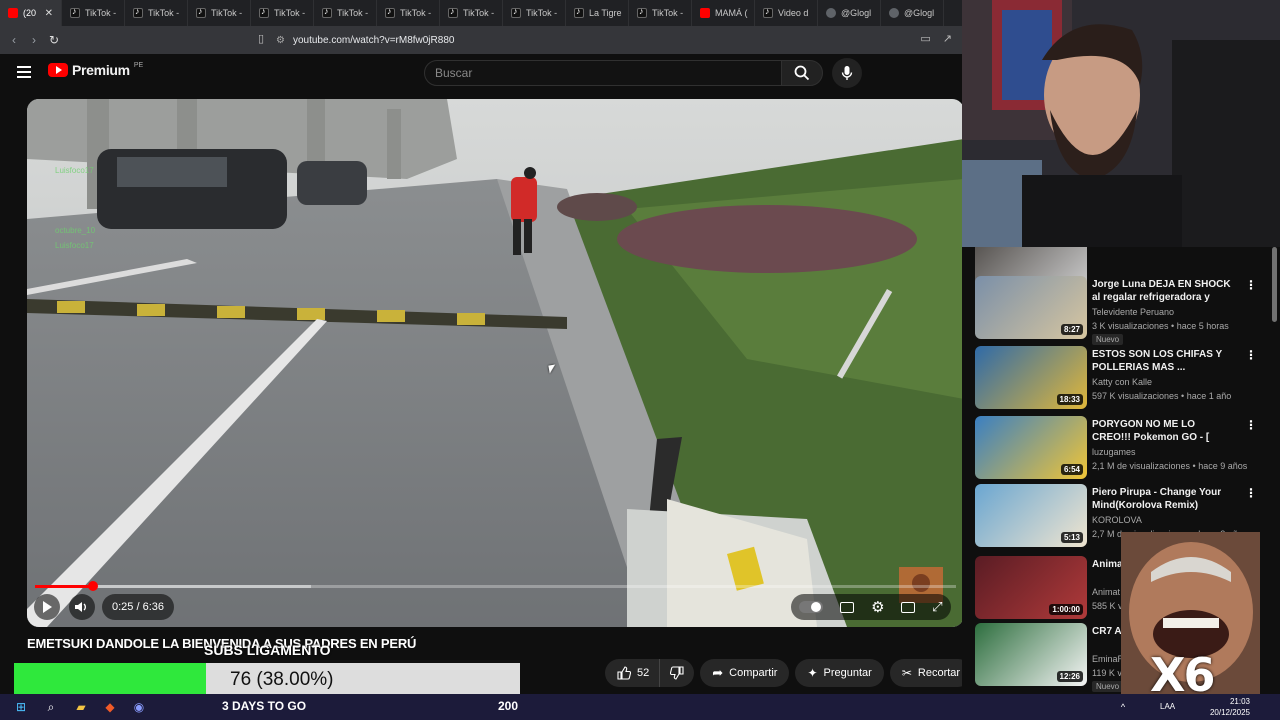  What do you see at coordinates (802, 73) in the screenshot?
I see `search-button` at bounding box center [802, 73].